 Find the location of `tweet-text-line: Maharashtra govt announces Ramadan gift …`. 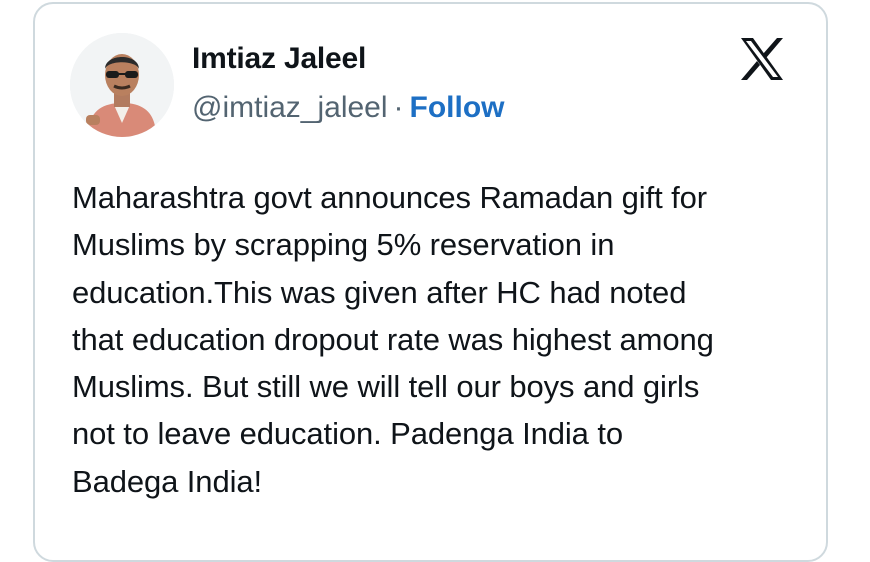

tweet-text-line: Maharashtra govt announces Ramadan gift … is located at coordinates (390, 197).